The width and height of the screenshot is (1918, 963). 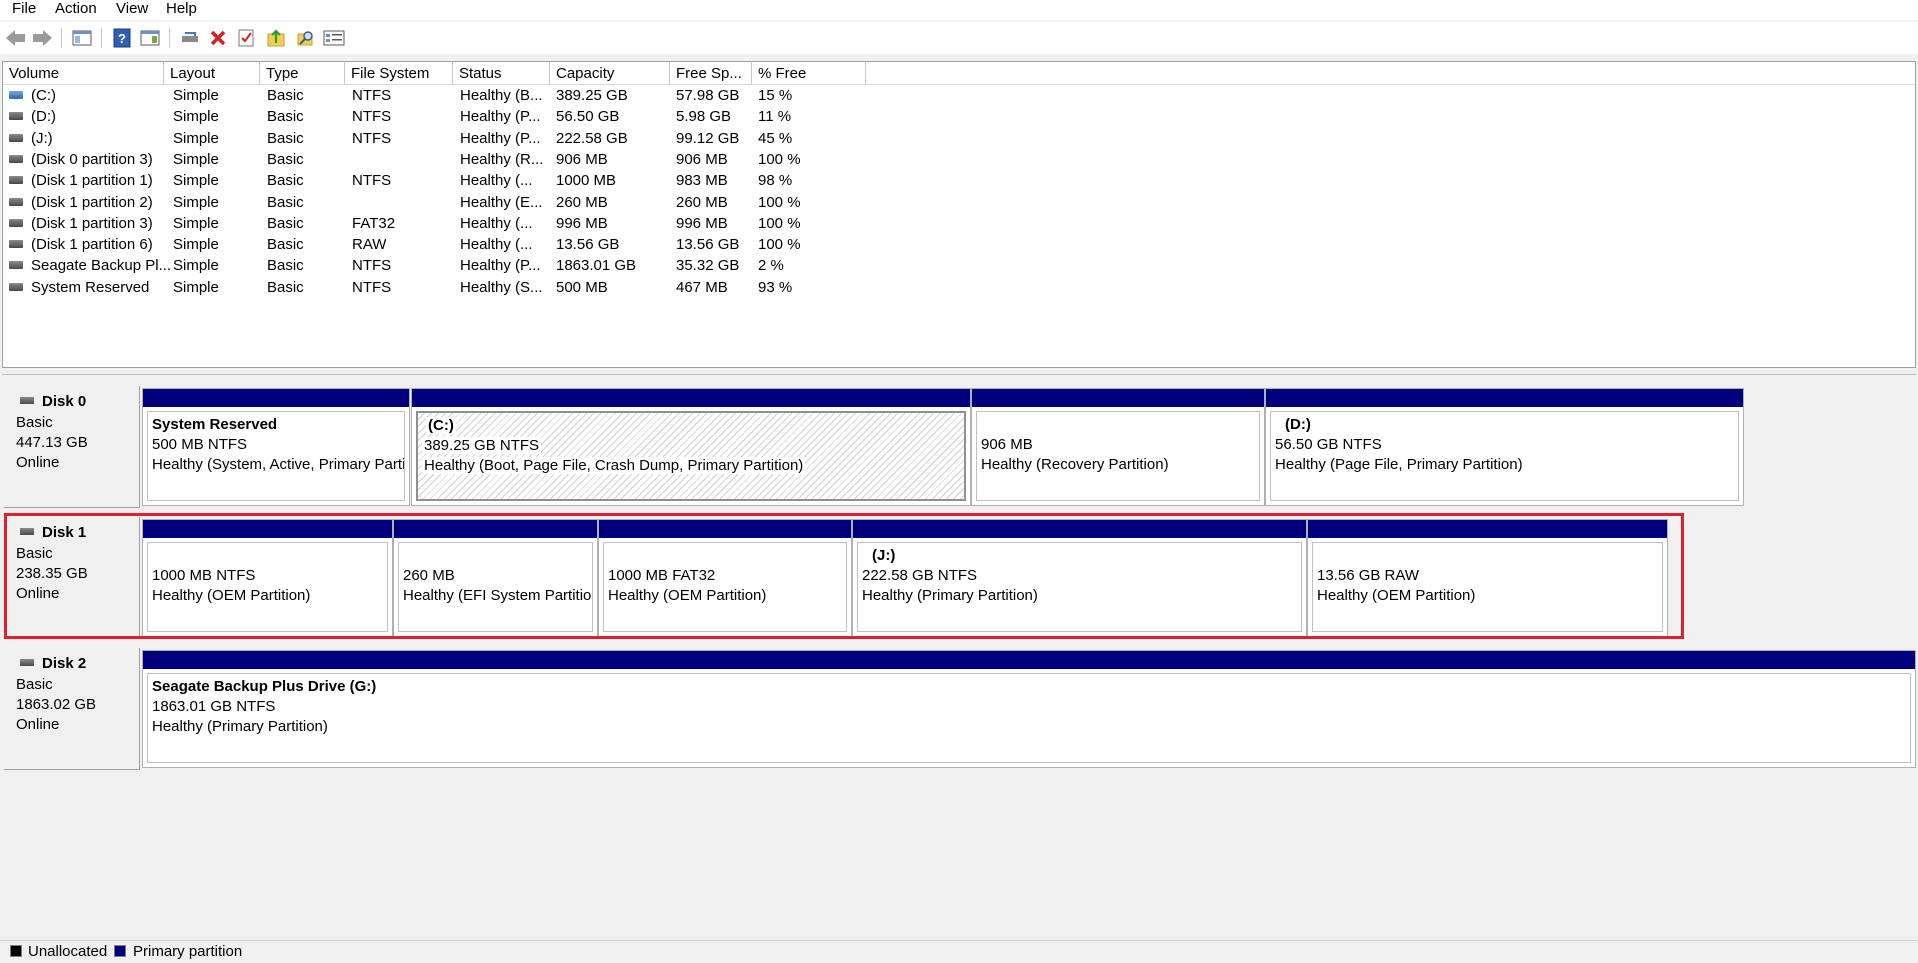 What do you see at coordinates (1118, 447) in the screenshot?
I see `partition-recovery: 906 MB Healthy (Recovery Partition)` at bounding box center [1118, 447].